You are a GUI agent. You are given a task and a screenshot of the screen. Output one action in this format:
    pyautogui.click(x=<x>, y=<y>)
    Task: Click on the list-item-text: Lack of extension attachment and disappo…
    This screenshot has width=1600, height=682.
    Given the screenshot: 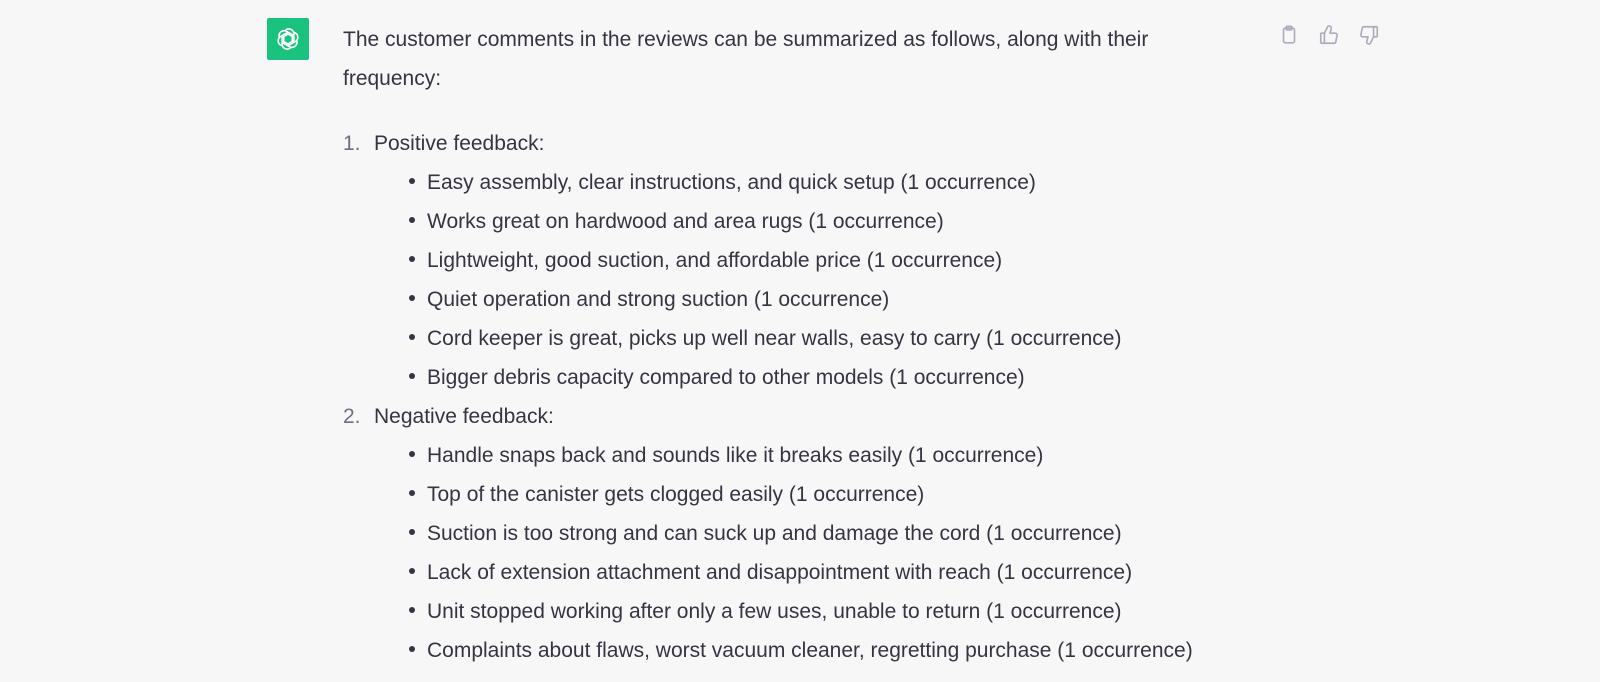 What is the action you would take?
    pyautogui.click(x=780, y=572)
    